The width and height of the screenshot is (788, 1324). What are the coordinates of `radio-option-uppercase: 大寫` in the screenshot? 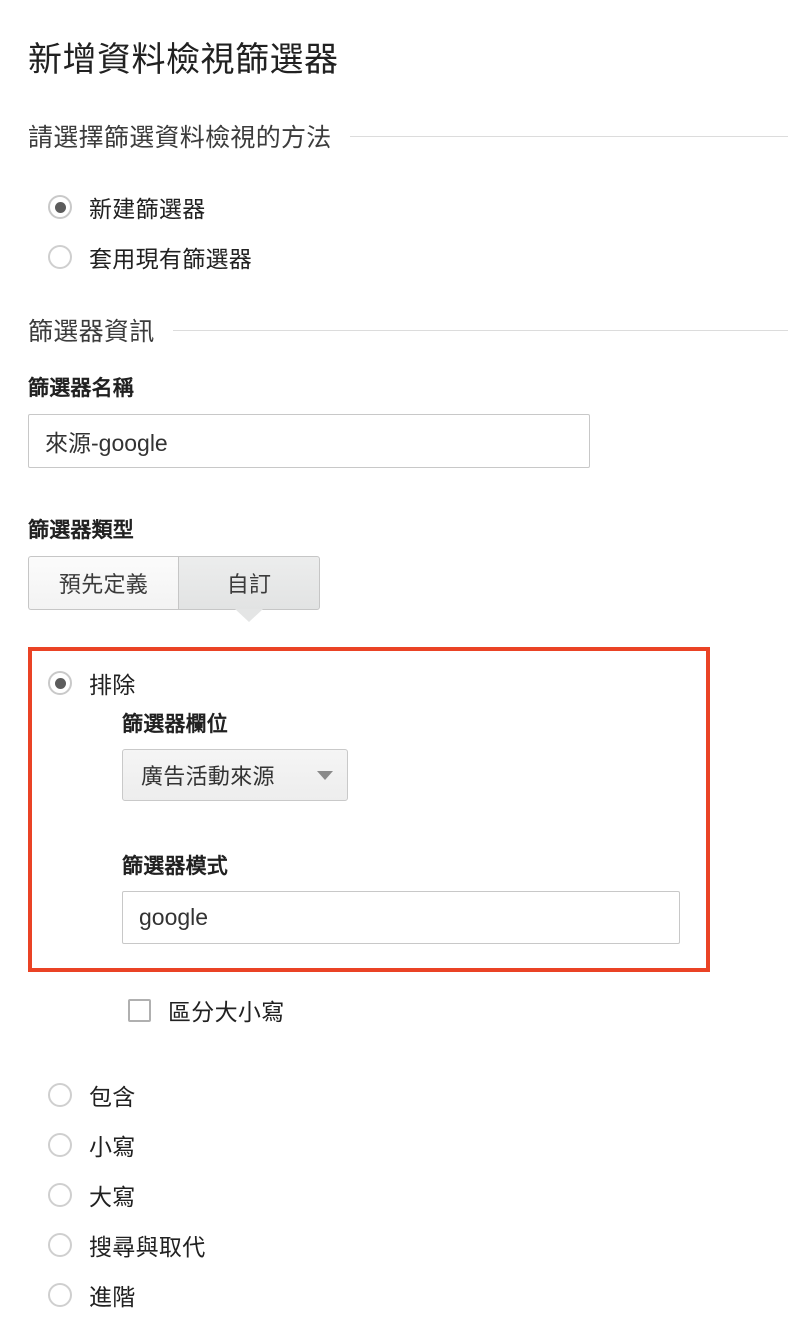 It's located at (92, 1195).